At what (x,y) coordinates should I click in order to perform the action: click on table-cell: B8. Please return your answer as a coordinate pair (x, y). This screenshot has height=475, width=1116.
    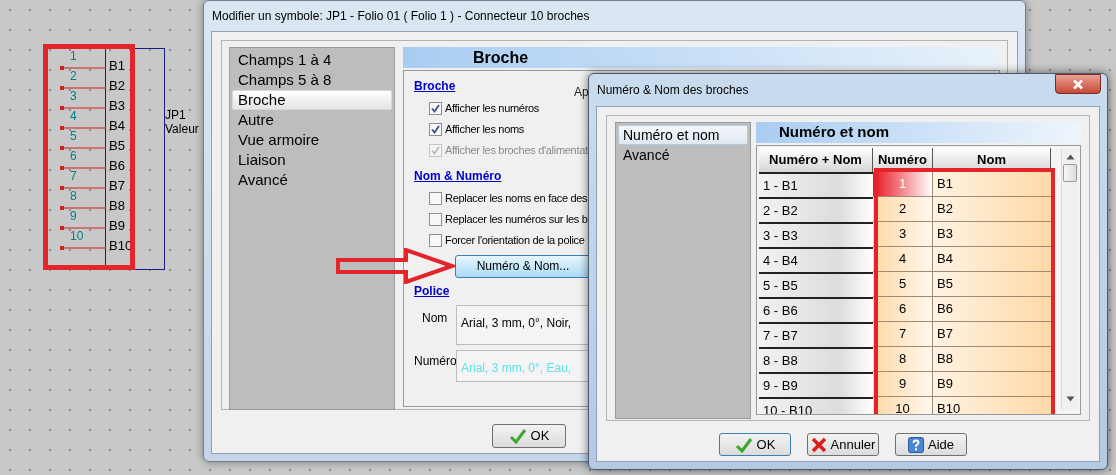
    Looking at the image, I should click on (992, 359).